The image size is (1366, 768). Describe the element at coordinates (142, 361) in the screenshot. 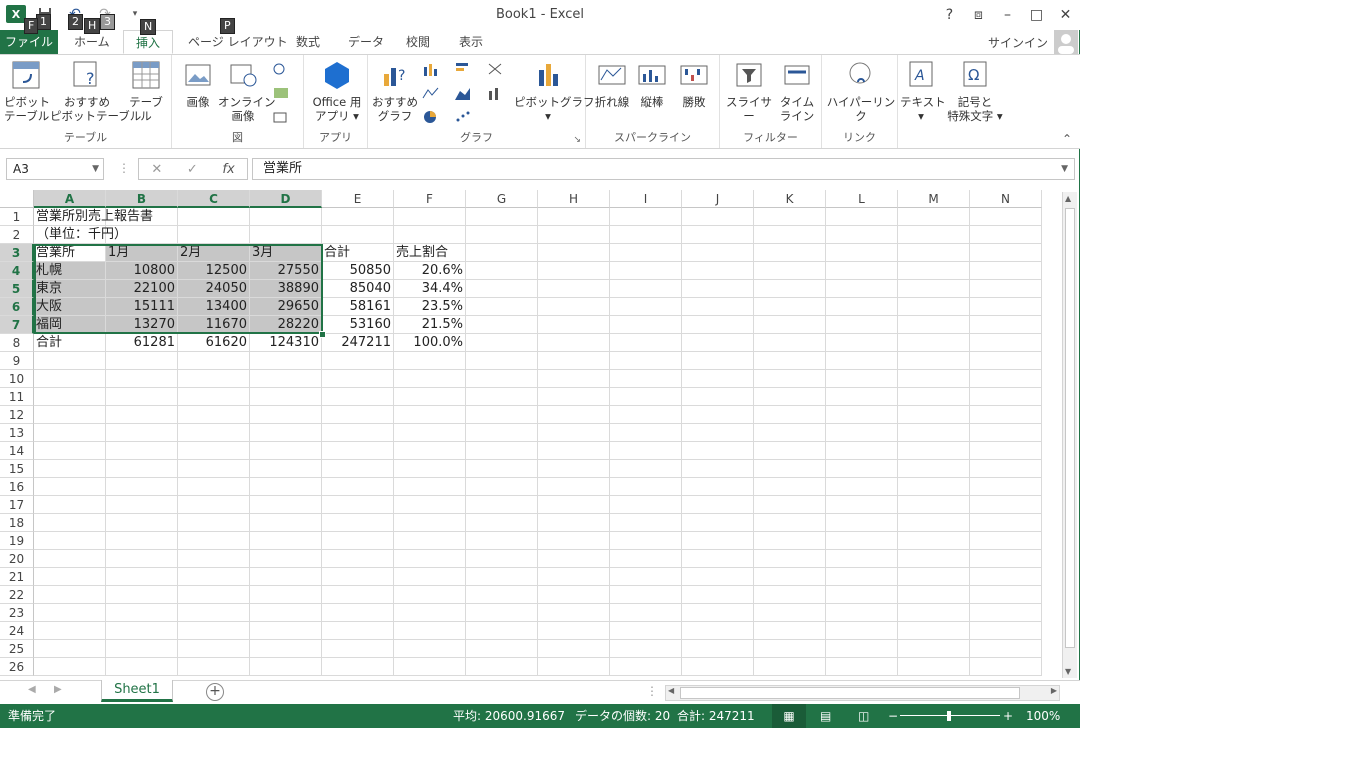

I see `cell-b9` at that location.